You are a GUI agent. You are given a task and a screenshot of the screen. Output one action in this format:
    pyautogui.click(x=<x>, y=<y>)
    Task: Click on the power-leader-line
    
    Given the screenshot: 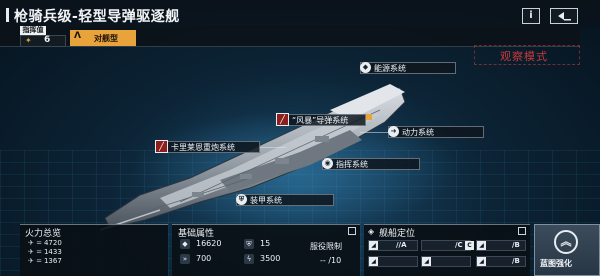 What is the action you would take?
    pyautogui.click(x=374, y=132)
    